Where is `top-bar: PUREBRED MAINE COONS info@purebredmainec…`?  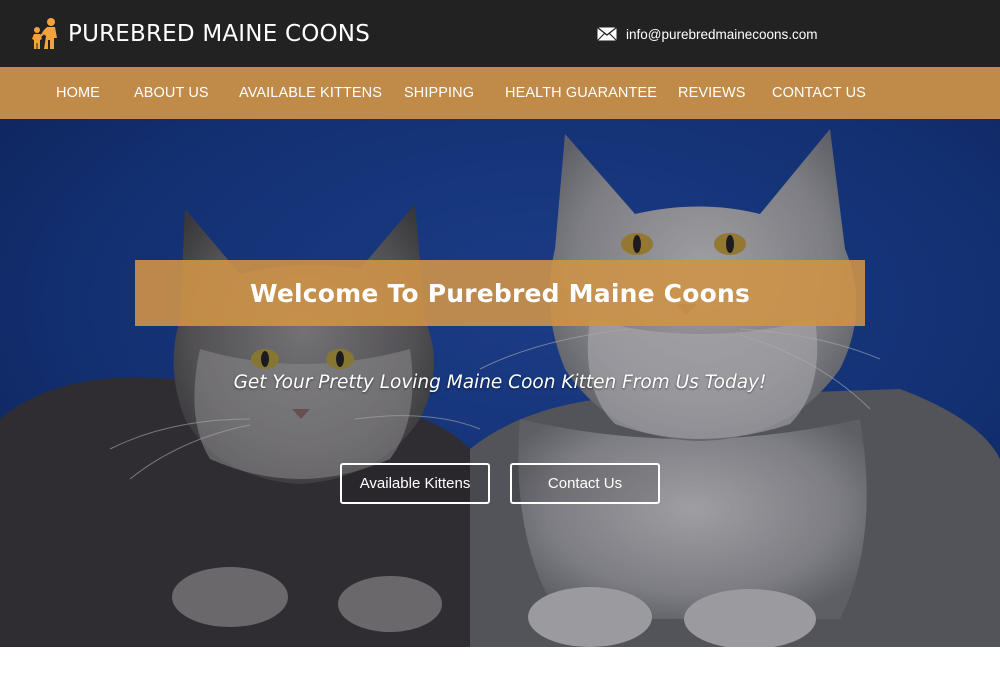
top-bar: PUREBRED MAINE COONS info@purebredmainec… is located at coordinates (500, 33).